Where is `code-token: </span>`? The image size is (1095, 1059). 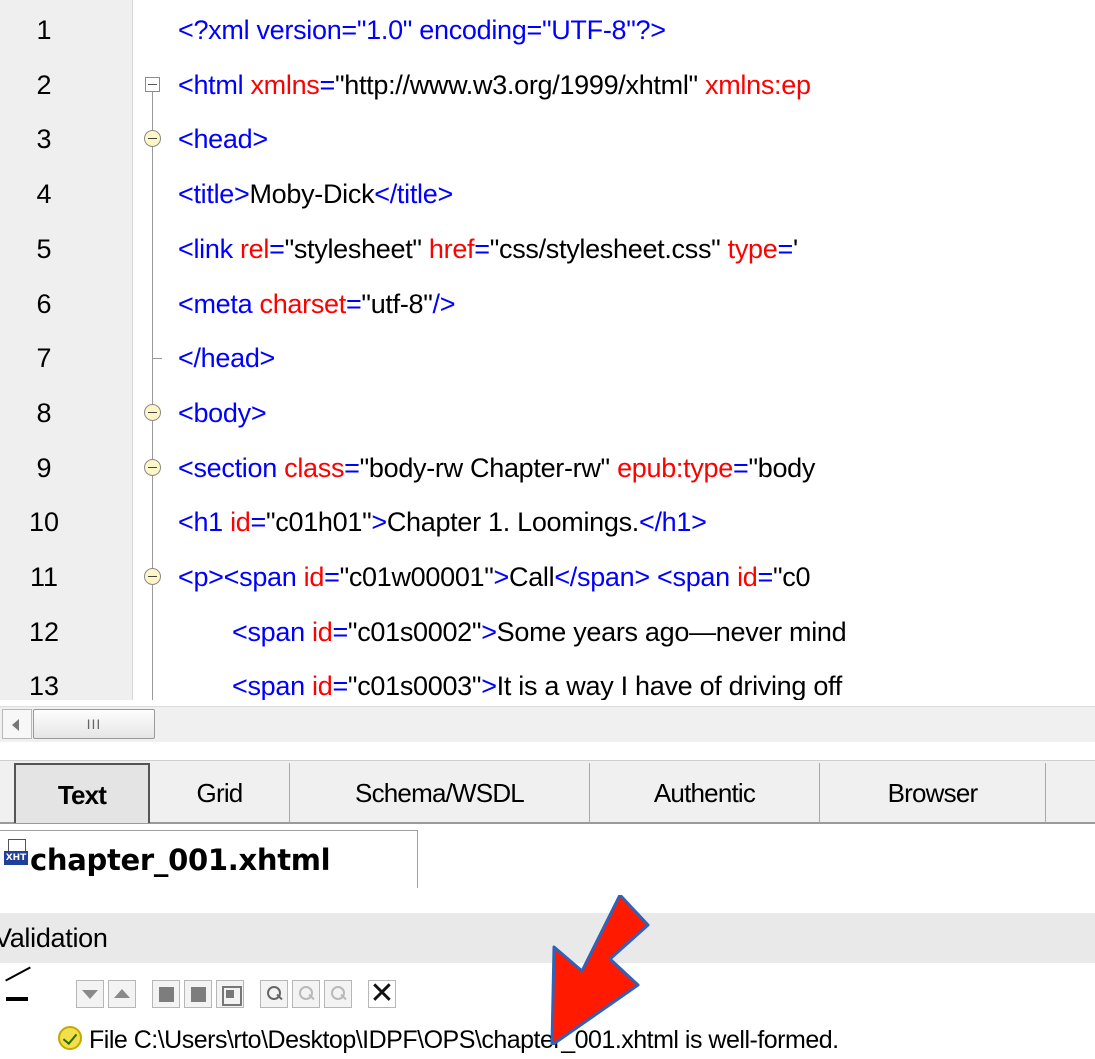
code-token: </span> is located at coordinates (602, 577).